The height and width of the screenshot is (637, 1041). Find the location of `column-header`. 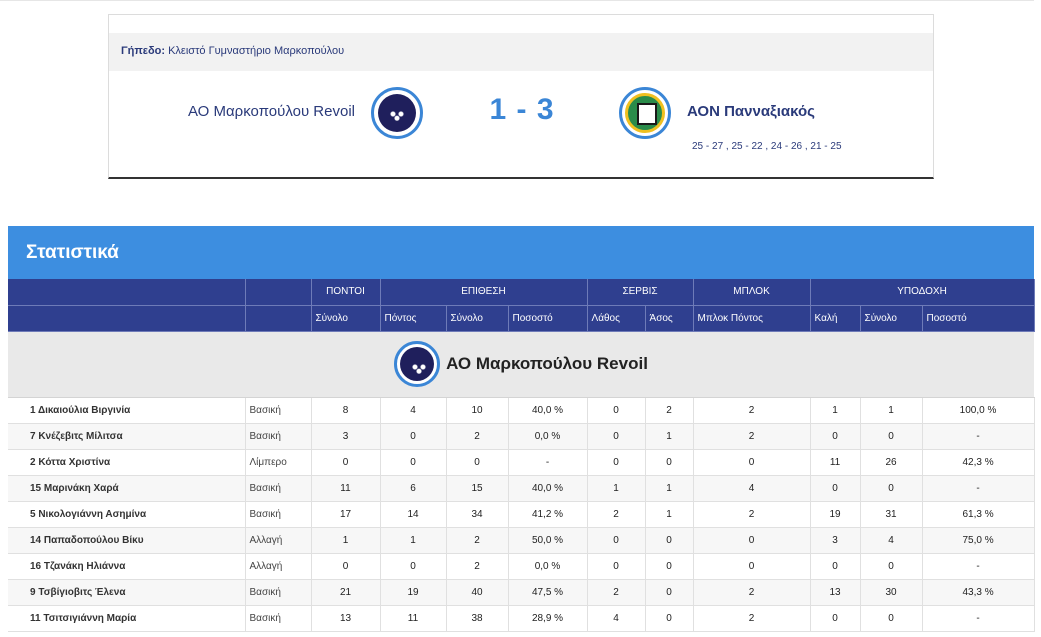

column-header is located at coordinates (127, 318).